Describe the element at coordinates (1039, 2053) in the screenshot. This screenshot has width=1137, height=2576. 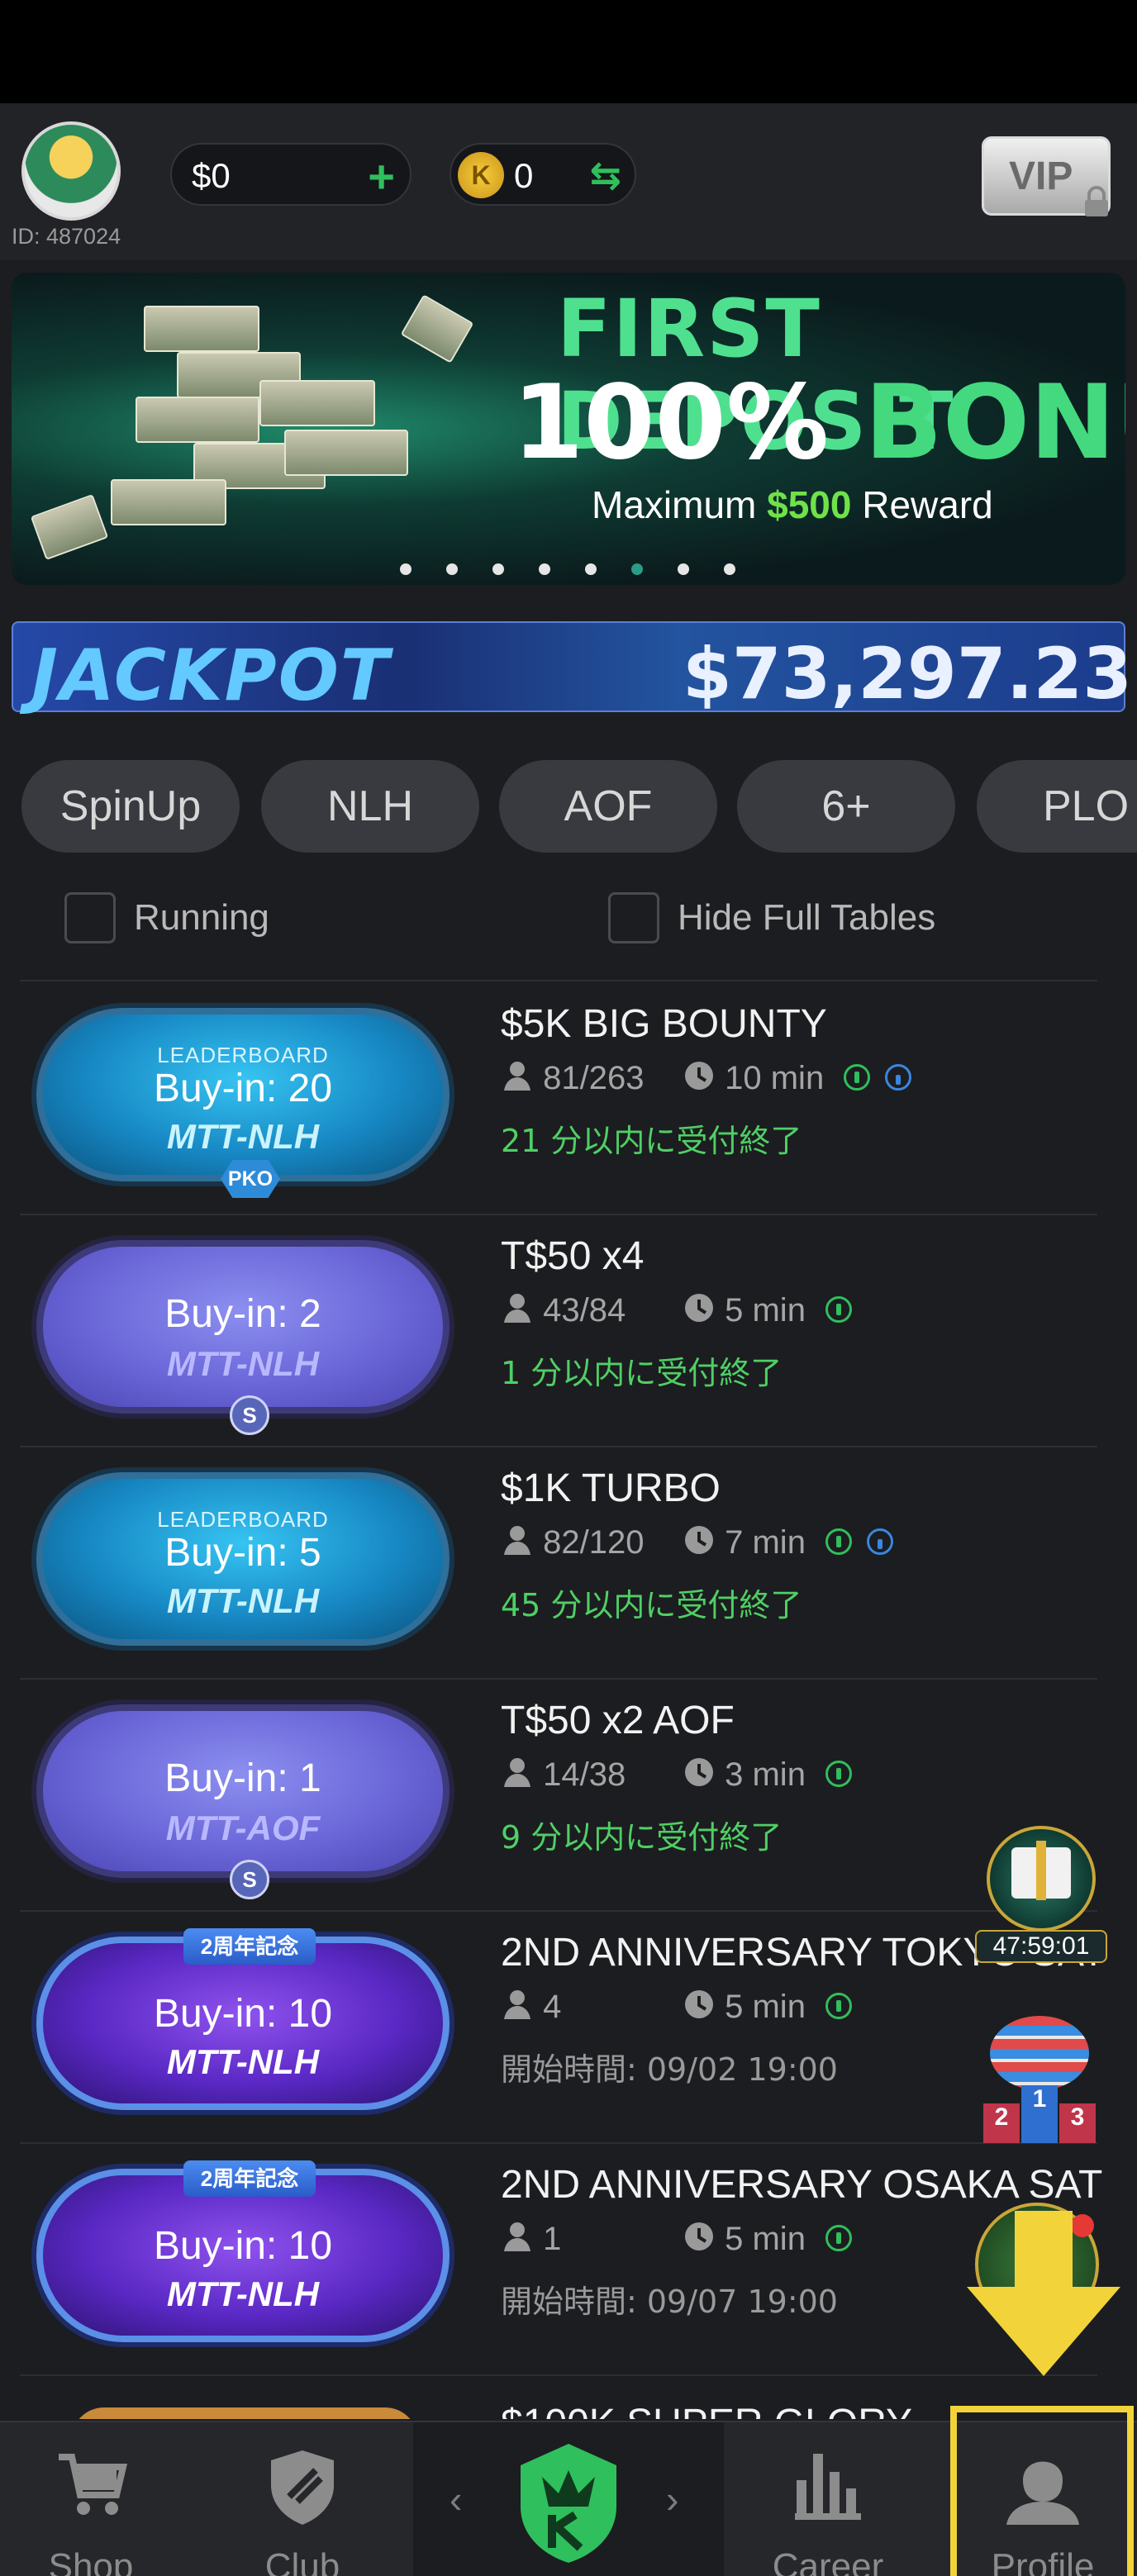
I see `chip-stack-icon` at that location.